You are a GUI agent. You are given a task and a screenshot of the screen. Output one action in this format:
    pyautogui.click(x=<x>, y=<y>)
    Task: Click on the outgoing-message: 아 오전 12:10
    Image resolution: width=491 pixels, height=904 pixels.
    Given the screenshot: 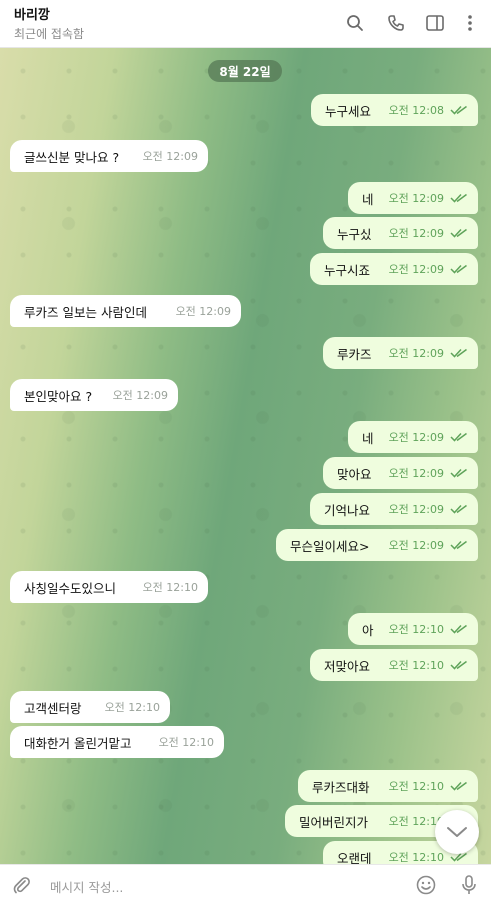 What is the action you would take?
    pyautogui.click(x=413, y=629)
    